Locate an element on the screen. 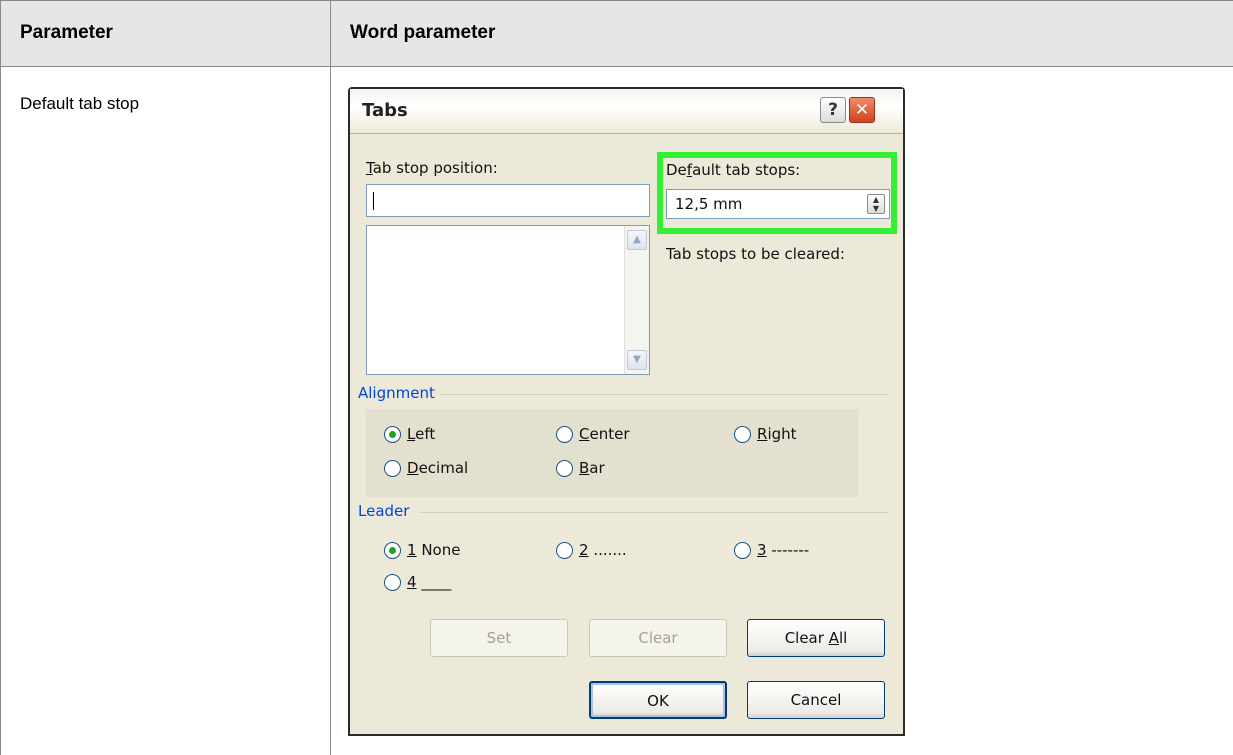 Image resolution: width=1233 pixels, height=755 pixels. tab-stop-position-input is located at coordinates (508, 200).